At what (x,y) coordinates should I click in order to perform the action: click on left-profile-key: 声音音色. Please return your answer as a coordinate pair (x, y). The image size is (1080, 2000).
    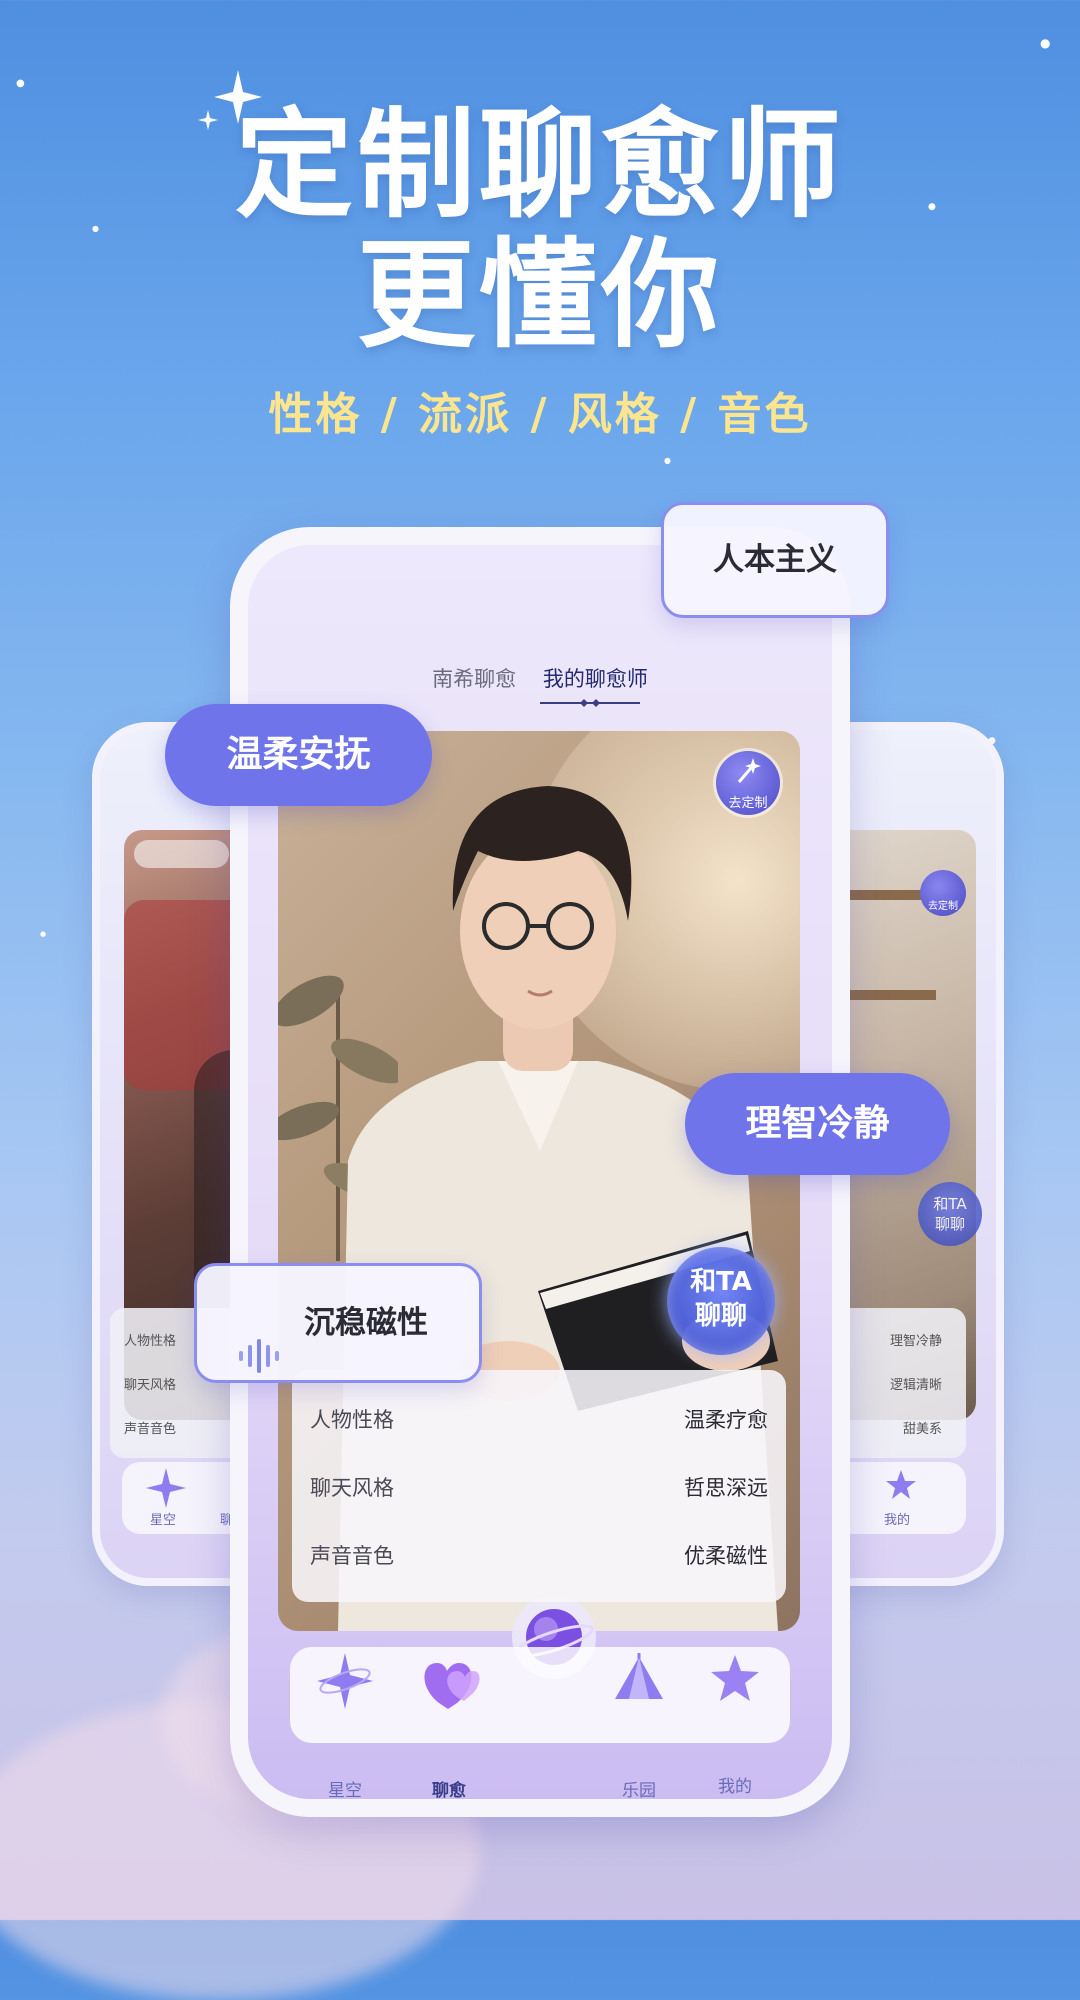
    Looking at the image, I should click on (150, 1429).